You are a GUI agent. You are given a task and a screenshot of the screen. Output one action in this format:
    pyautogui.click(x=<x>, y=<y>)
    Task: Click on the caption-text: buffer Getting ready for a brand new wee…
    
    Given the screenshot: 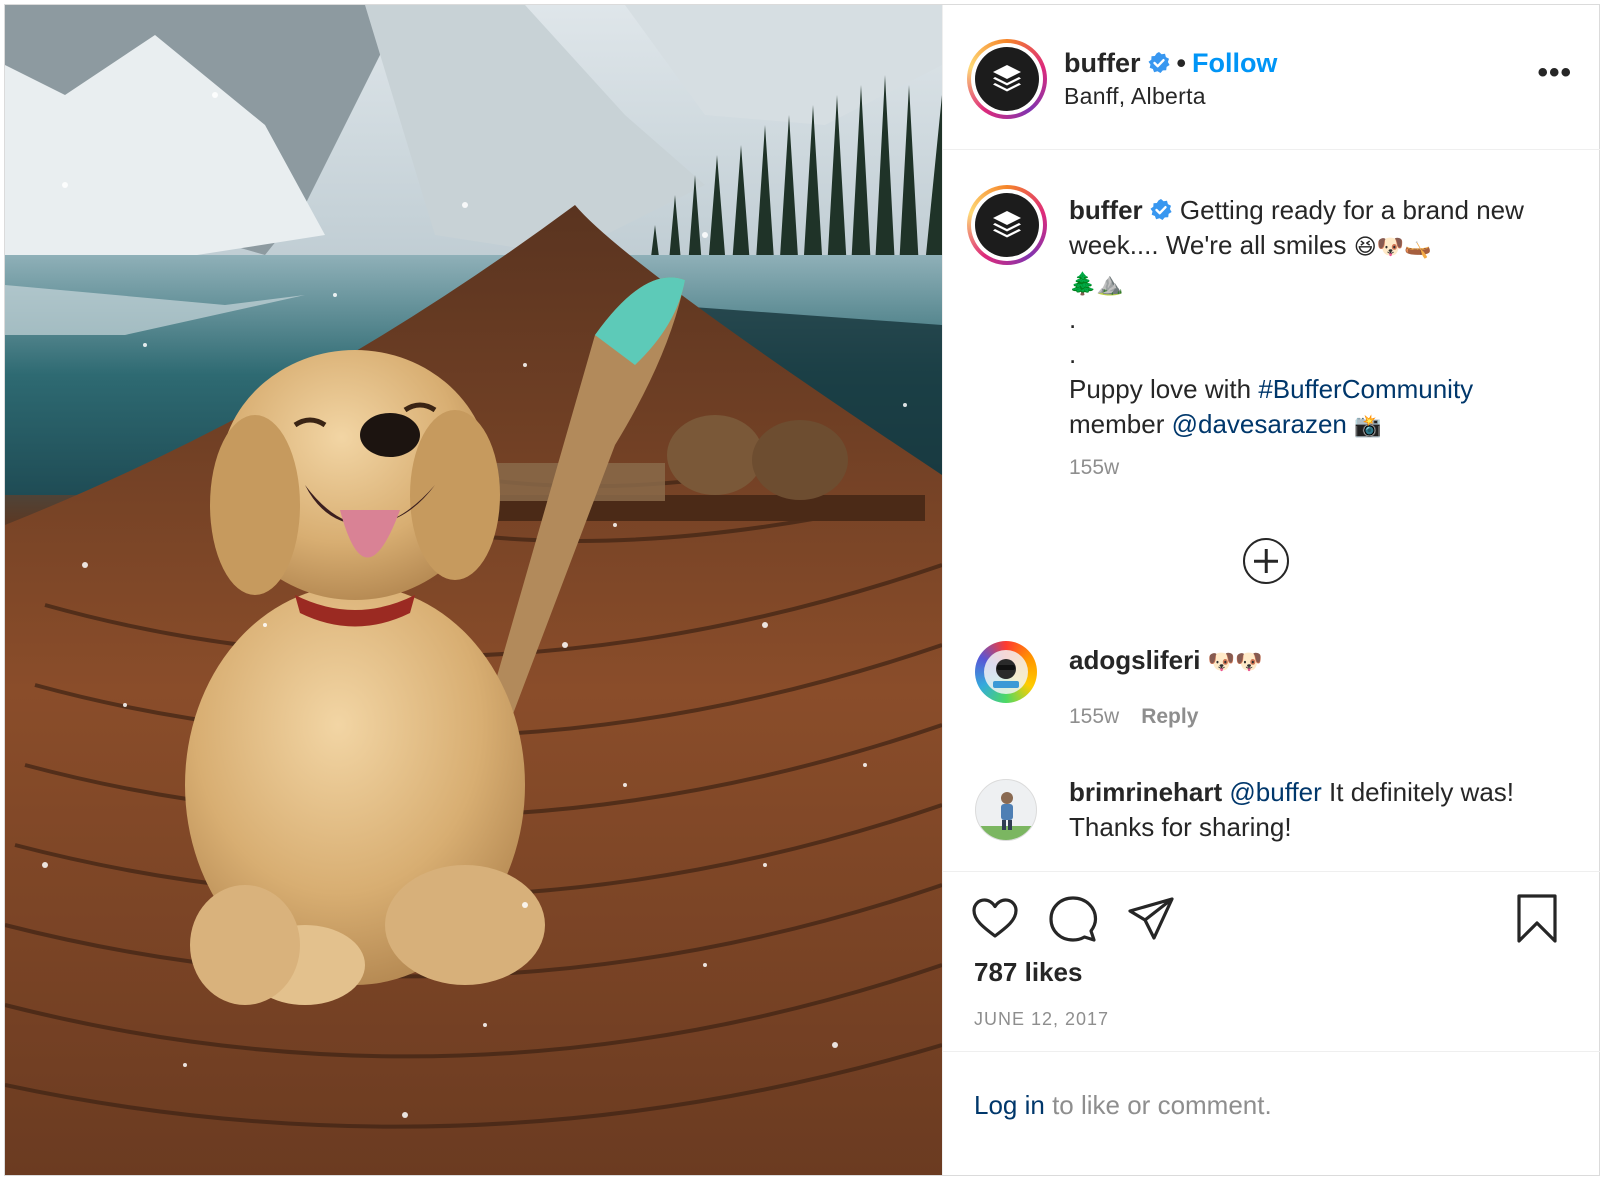 What is the action you would take?
    pyautogui.click(x=1304, y=318)
    